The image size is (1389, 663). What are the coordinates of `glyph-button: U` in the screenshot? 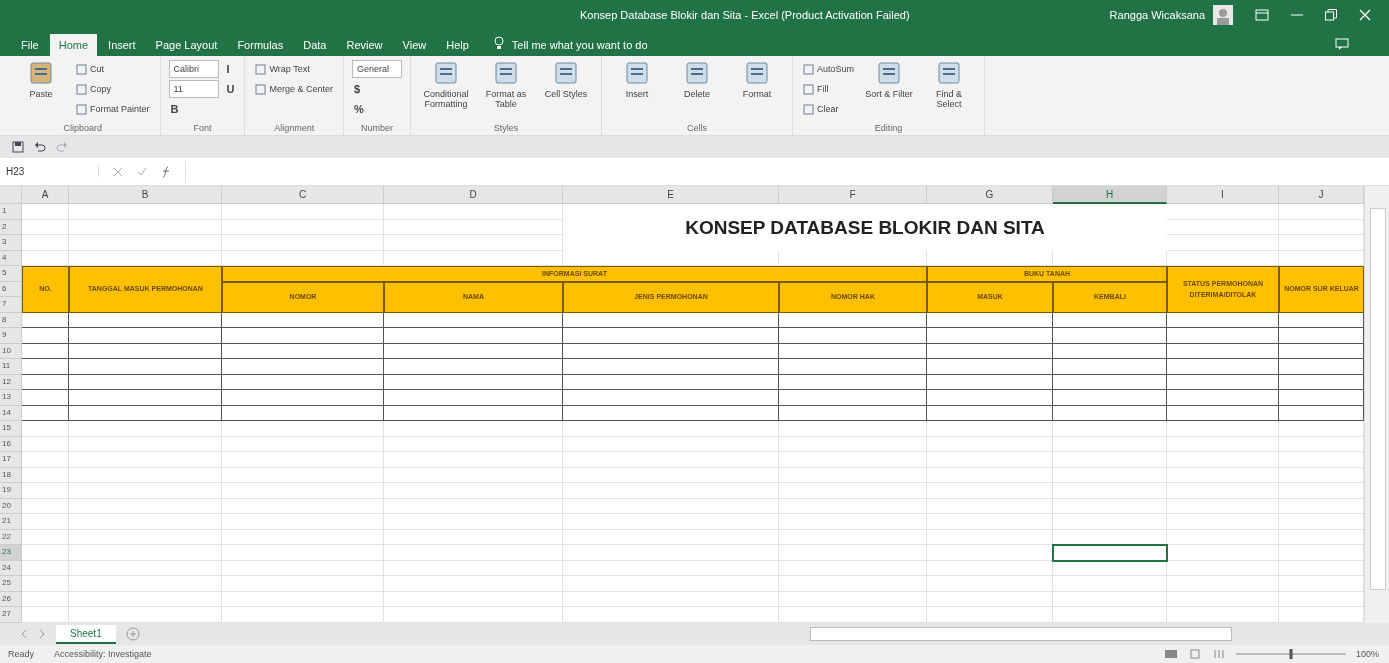 It's located at (230, 89).